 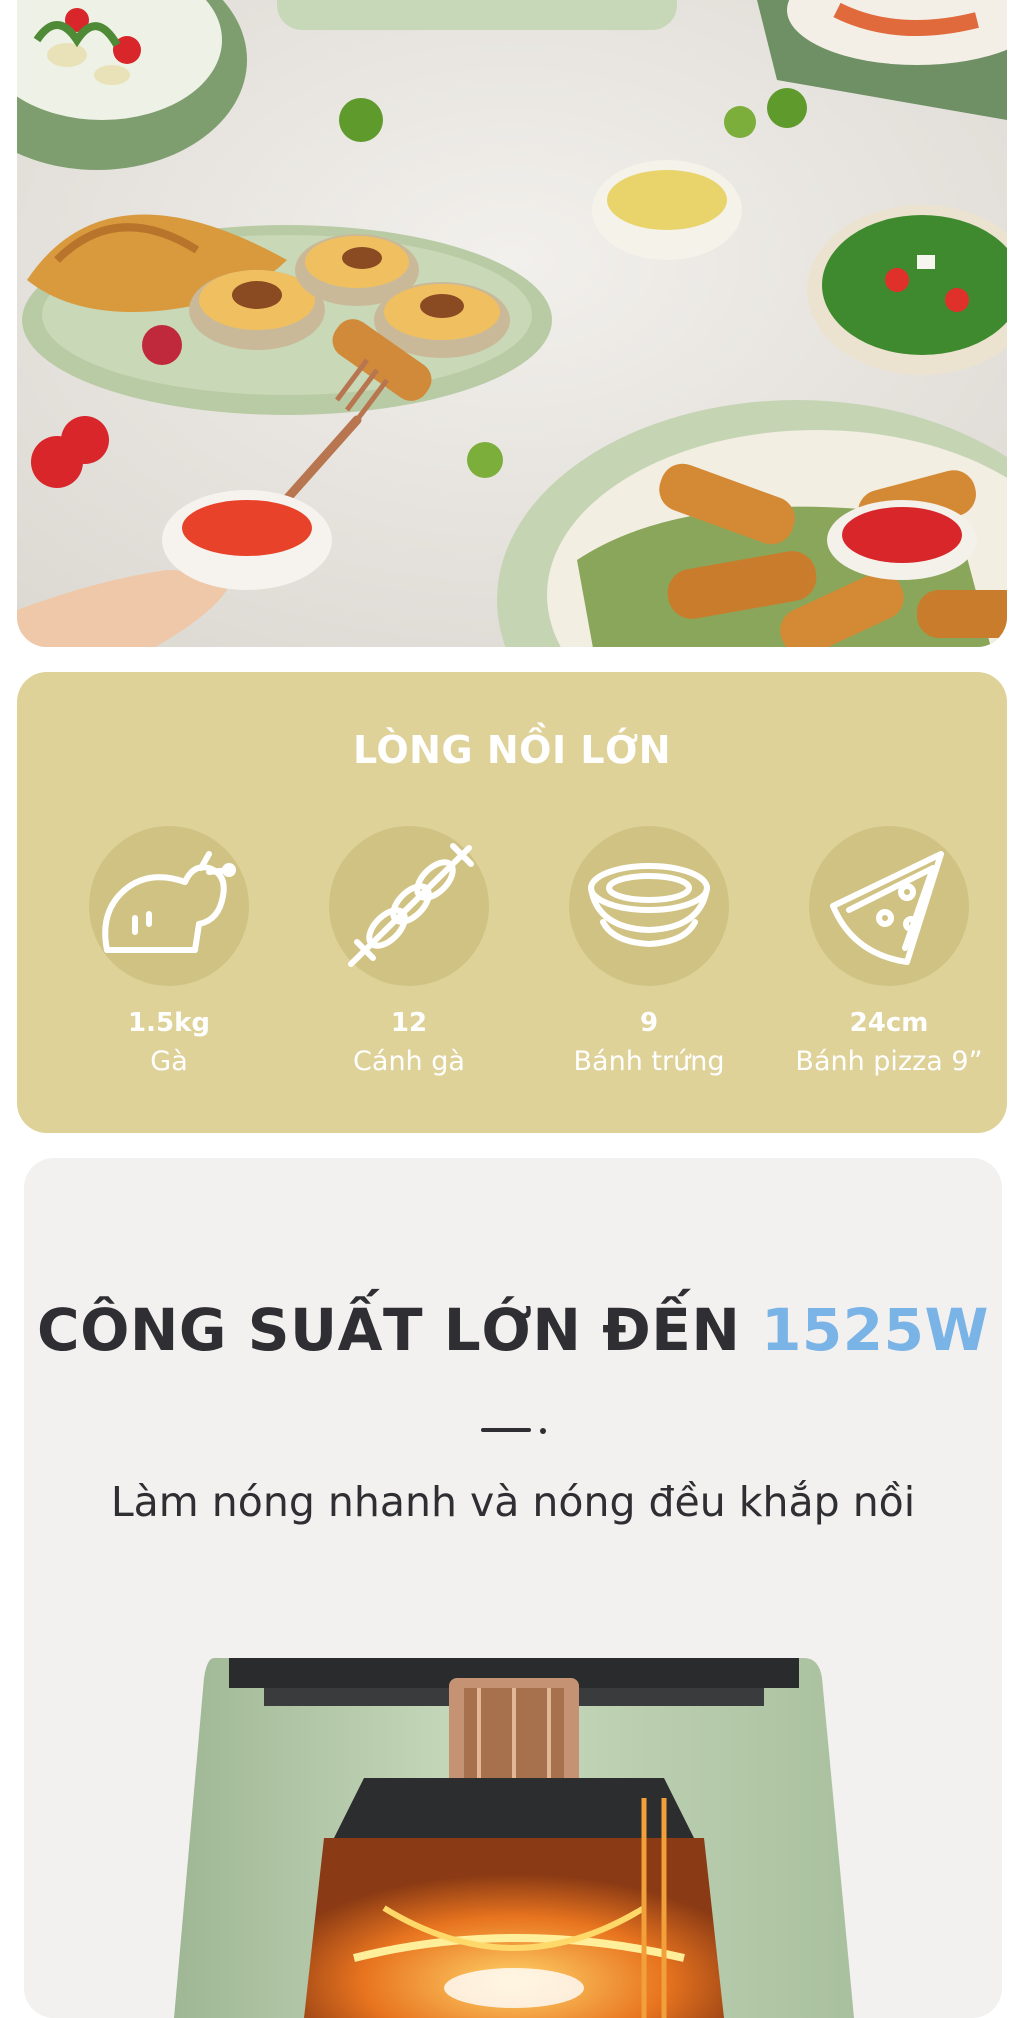 What do you see at coordinates (649, 1061) in the screenshot?
I see `capacity-label: Bánh trứng` at bounding box center [649, 1061].